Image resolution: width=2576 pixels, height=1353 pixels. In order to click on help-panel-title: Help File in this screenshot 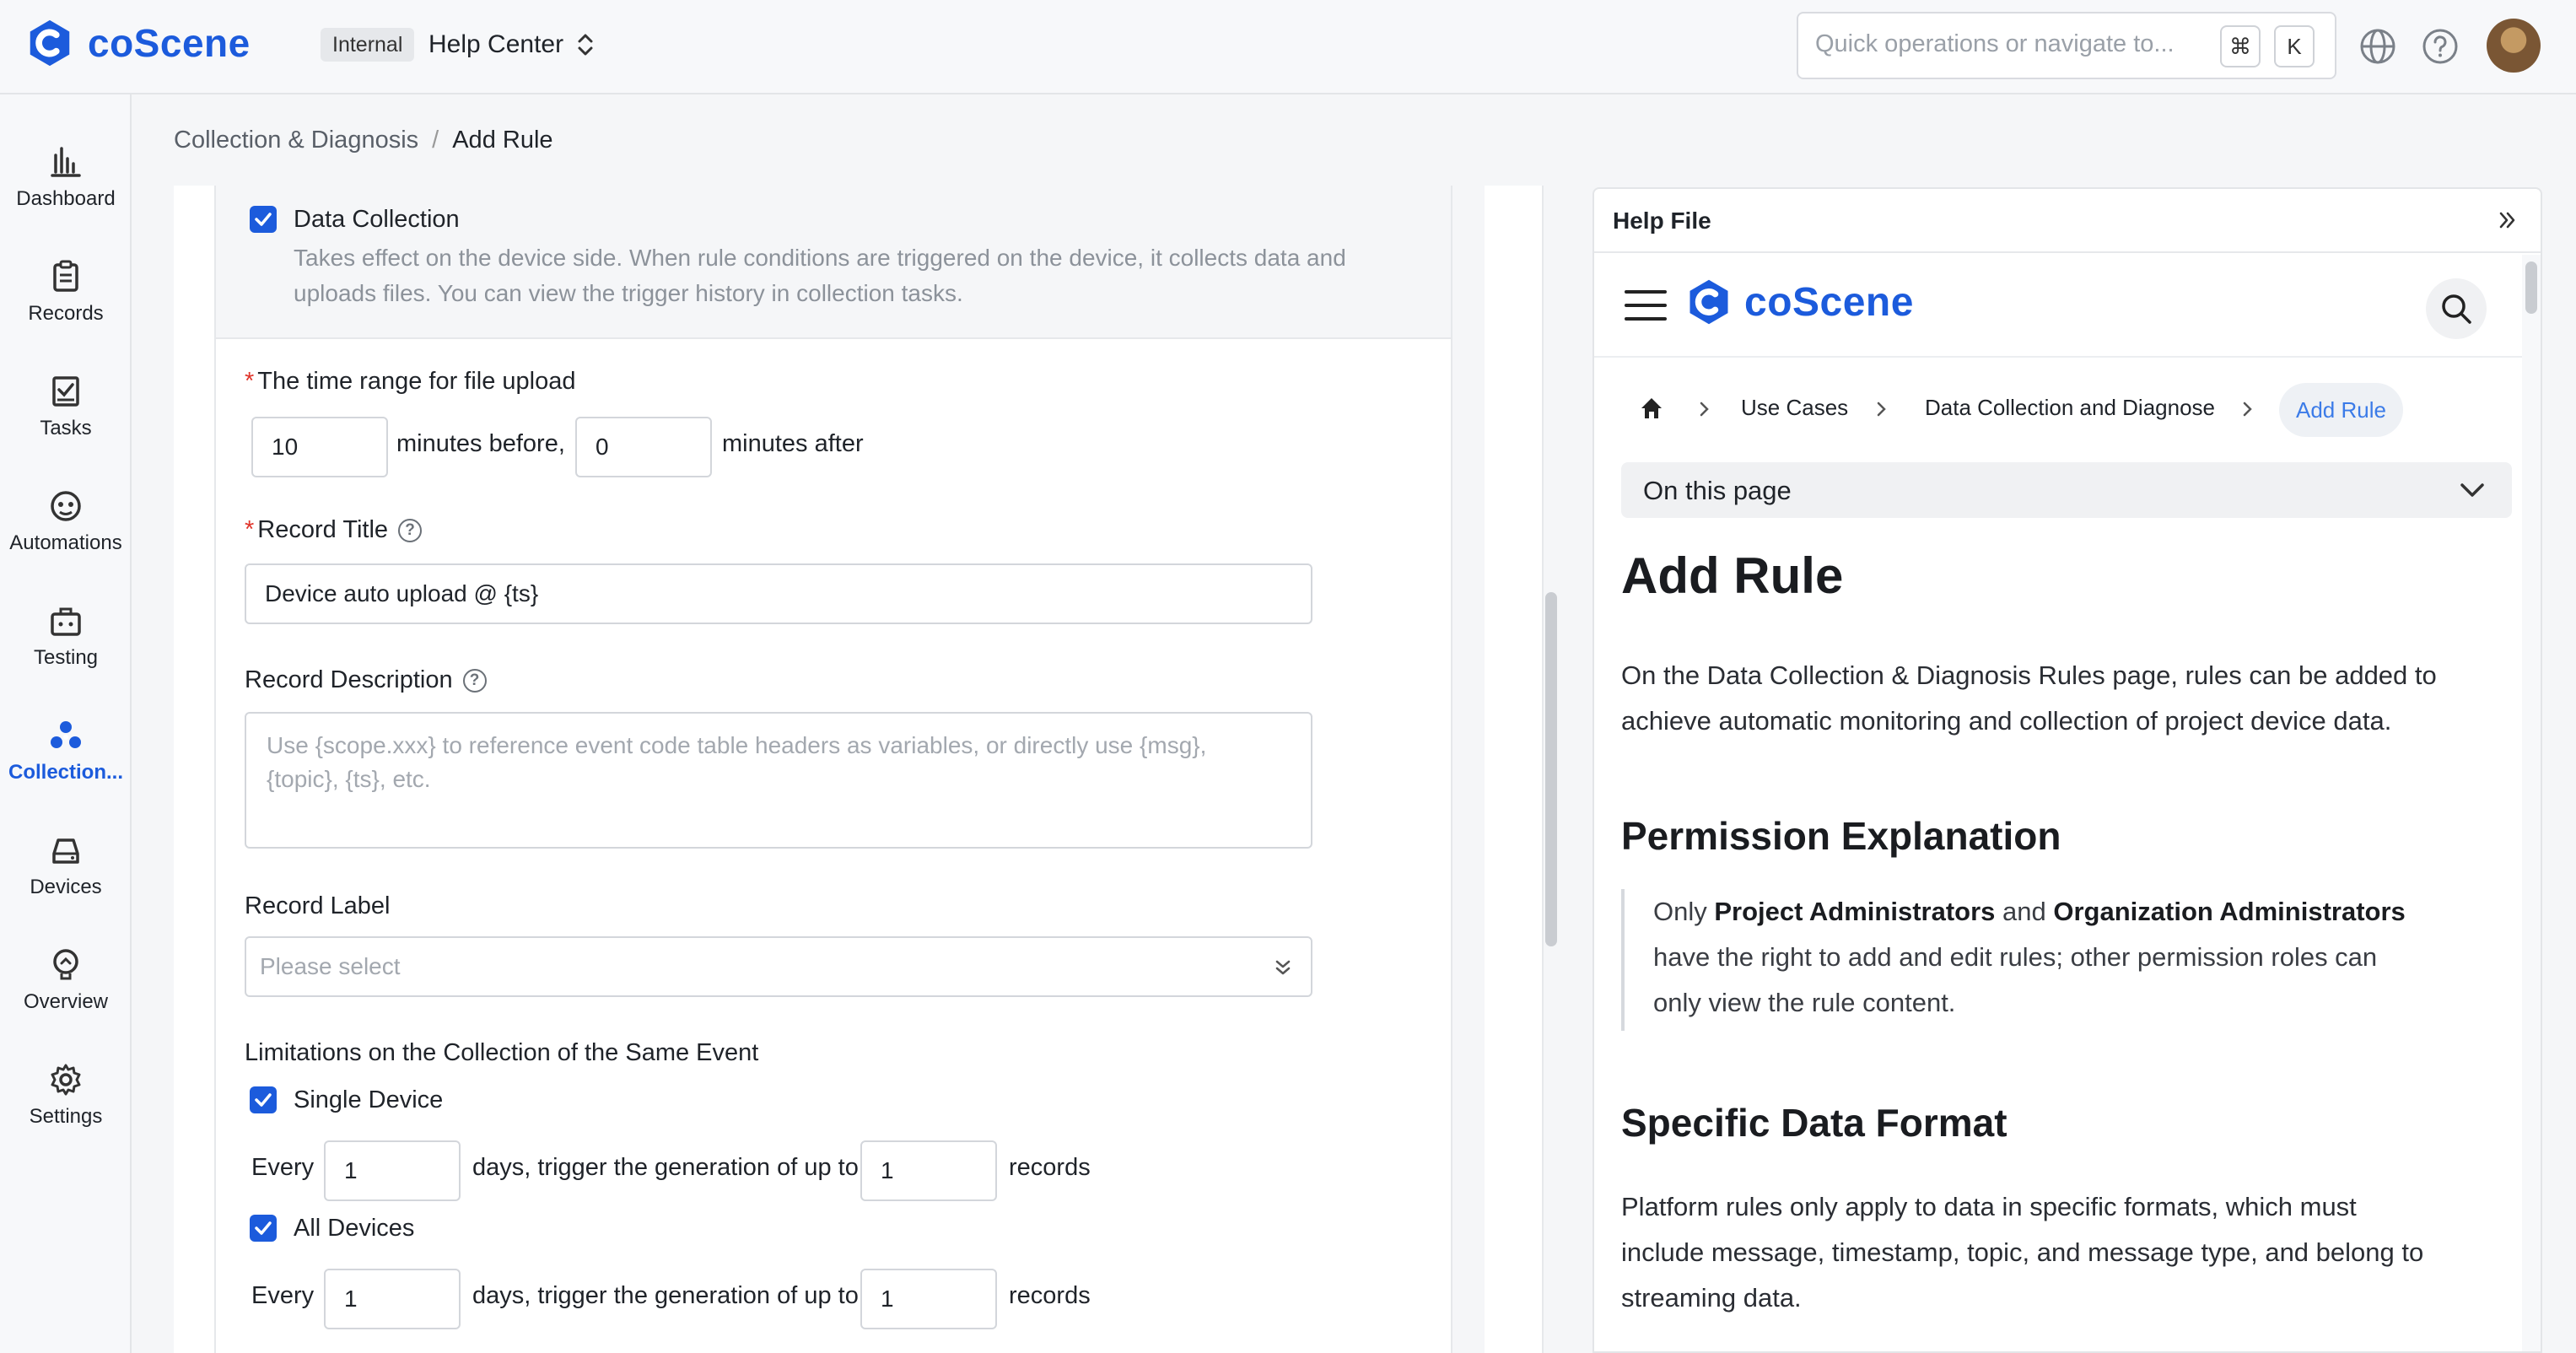, I will do `click(1662, 221)`.